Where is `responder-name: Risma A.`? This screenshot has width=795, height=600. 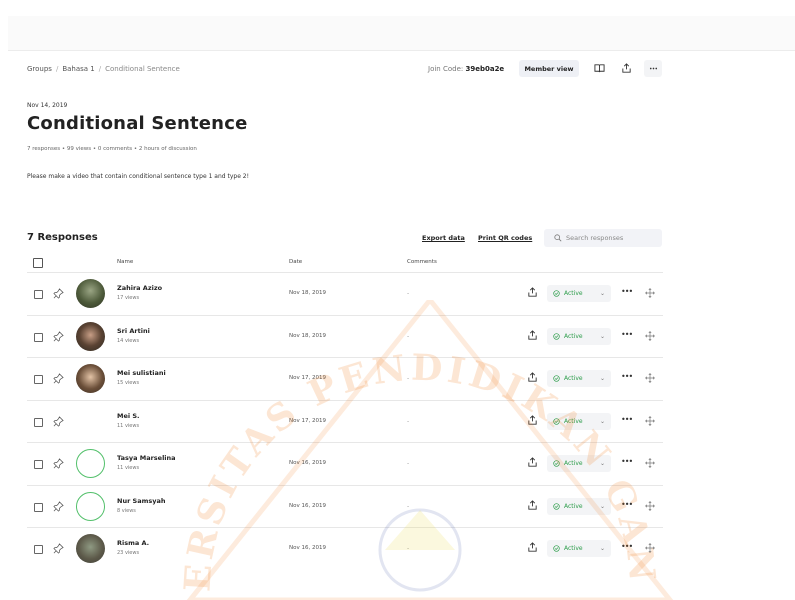 responder-name: Risma A. is located at coordinates (133, 543).